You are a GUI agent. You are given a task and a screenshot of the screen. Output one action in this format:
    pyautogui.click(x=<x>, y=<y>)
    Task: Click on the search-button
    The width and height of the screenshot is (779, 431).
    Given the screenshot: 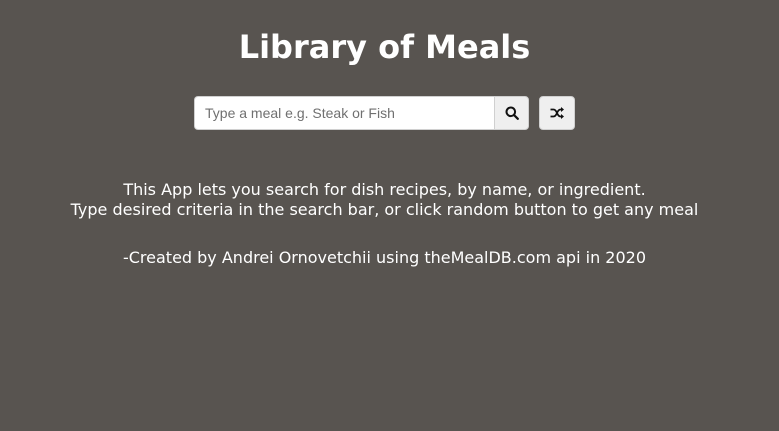 What is the action you would take?
    pyautogui.click(x=511, y=113)
    